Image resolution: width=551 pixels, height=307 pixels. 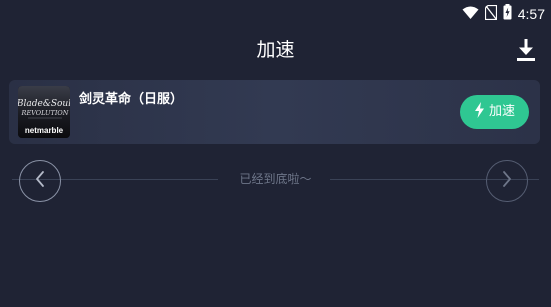 What do you see at coordinates (470, 14) in the screenshot?
I see `wifi-icon` at bounding box center [470, 14].